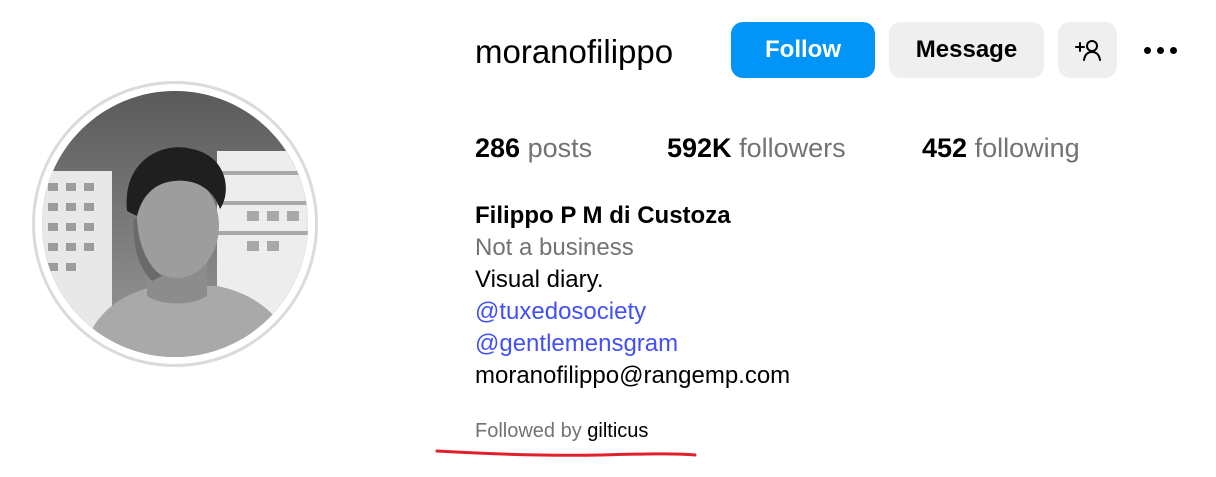  Describe the element at coordinates (498, 148) in the screenshot. I see `posts-count: 286` at that location.